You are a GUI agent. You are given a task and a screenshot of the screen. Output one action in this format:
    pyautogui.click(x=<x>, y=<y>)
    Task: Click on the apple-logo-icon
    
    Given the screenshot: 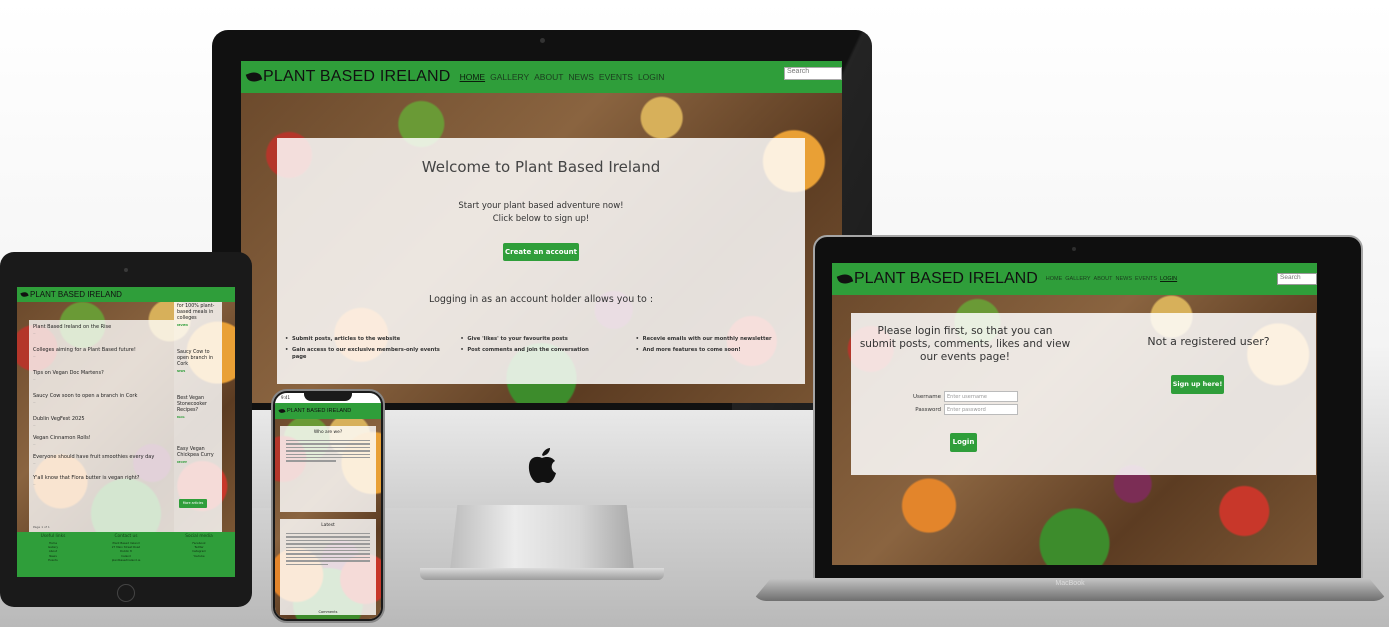 What is the action you would take?
    pyautogui.click(x=542, y=465)
    